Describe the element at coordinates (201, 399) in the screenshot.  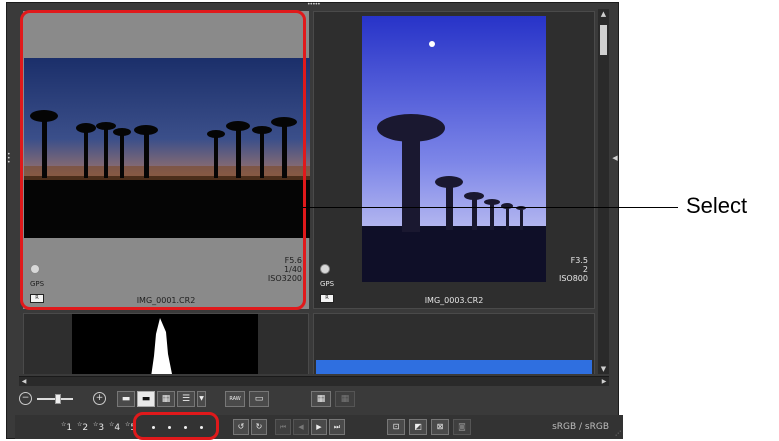
I see `view-dropdown-icon: ▼` at that location.